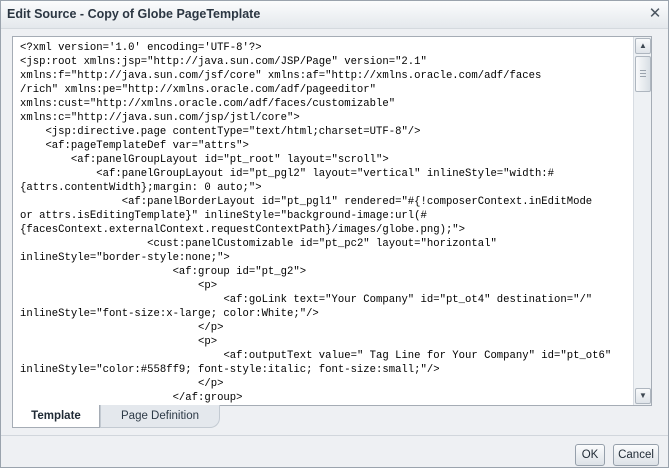 This screenshot has width=669, height=468. Describe the element at coordinates (134, 14) in the screenshot. I see `dialog-title: Edit Source - Copy of Globe PageTemplate` at that location.